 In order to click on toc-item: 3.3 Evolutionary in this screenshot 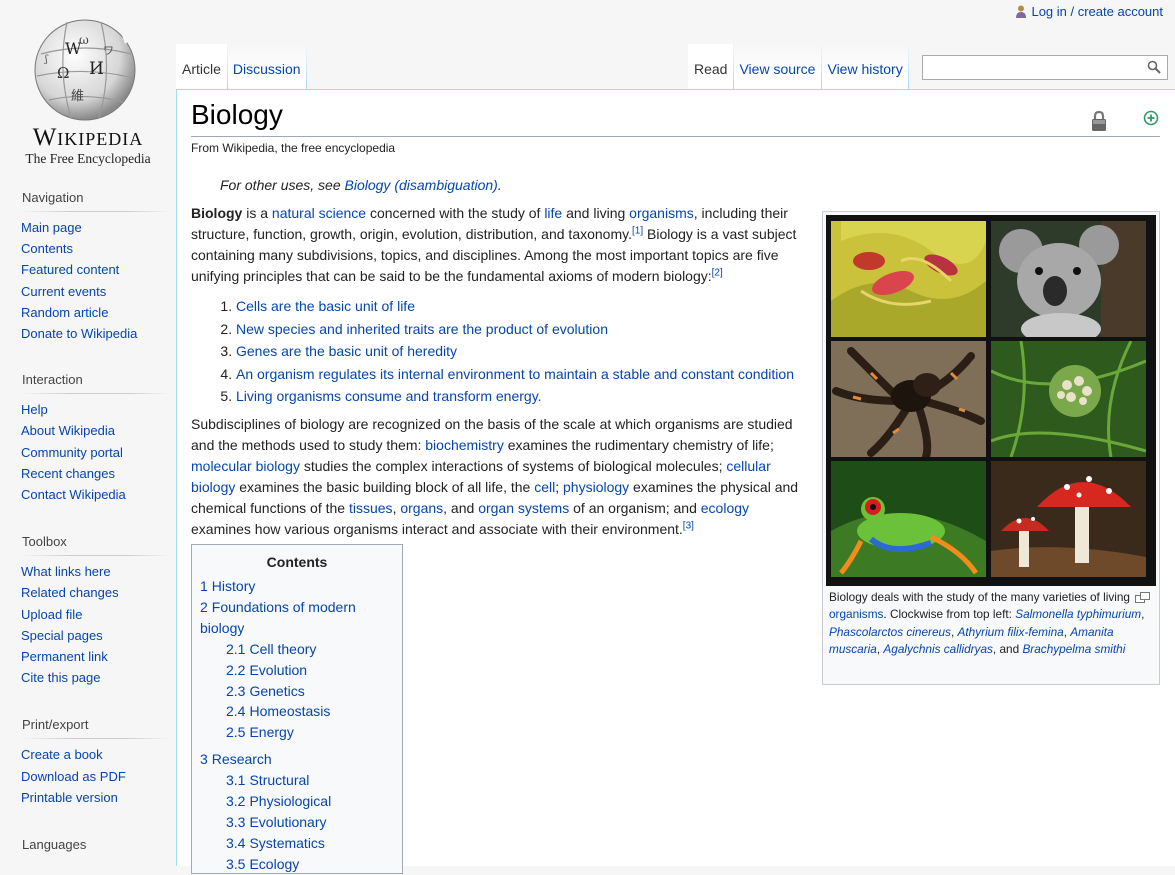, I will do `click(297, 822)`.